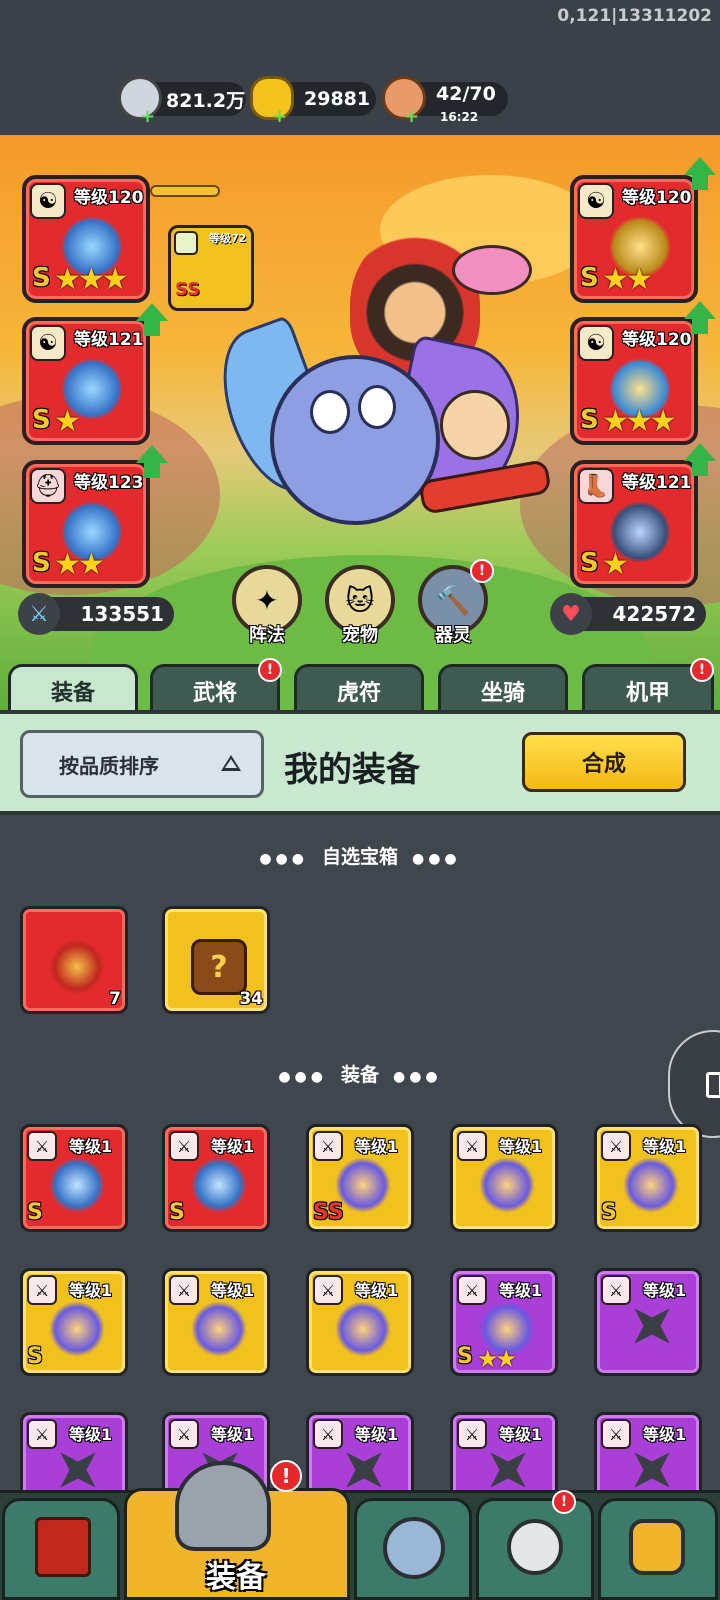  What do you see at coordinates (413, 1549) in the screenshot?
I see `nav-battle` at bounding box center [413, 1549].